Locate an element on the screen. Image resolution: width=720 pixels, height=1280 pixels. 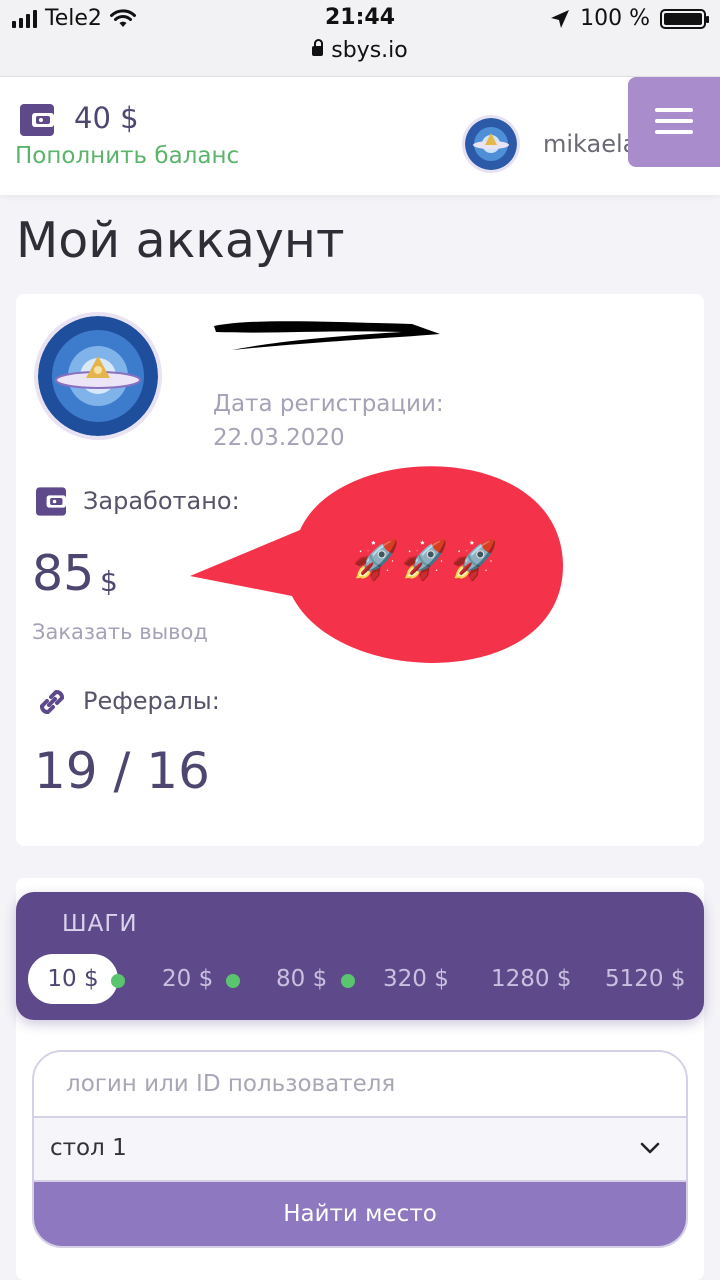
find-place-button: Найти место is located at coordinates (360, 1214).